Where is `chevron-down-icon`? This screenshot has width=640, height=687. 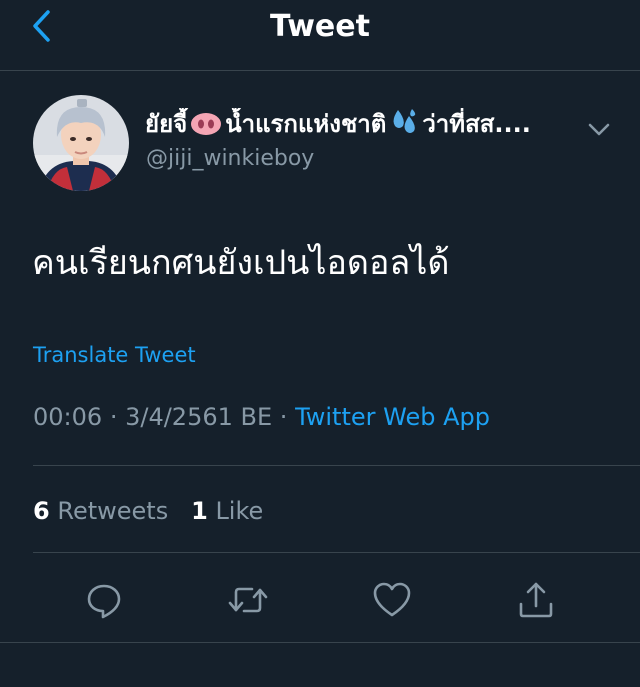 chevron-down-icon is located at coordinates (599, 129).